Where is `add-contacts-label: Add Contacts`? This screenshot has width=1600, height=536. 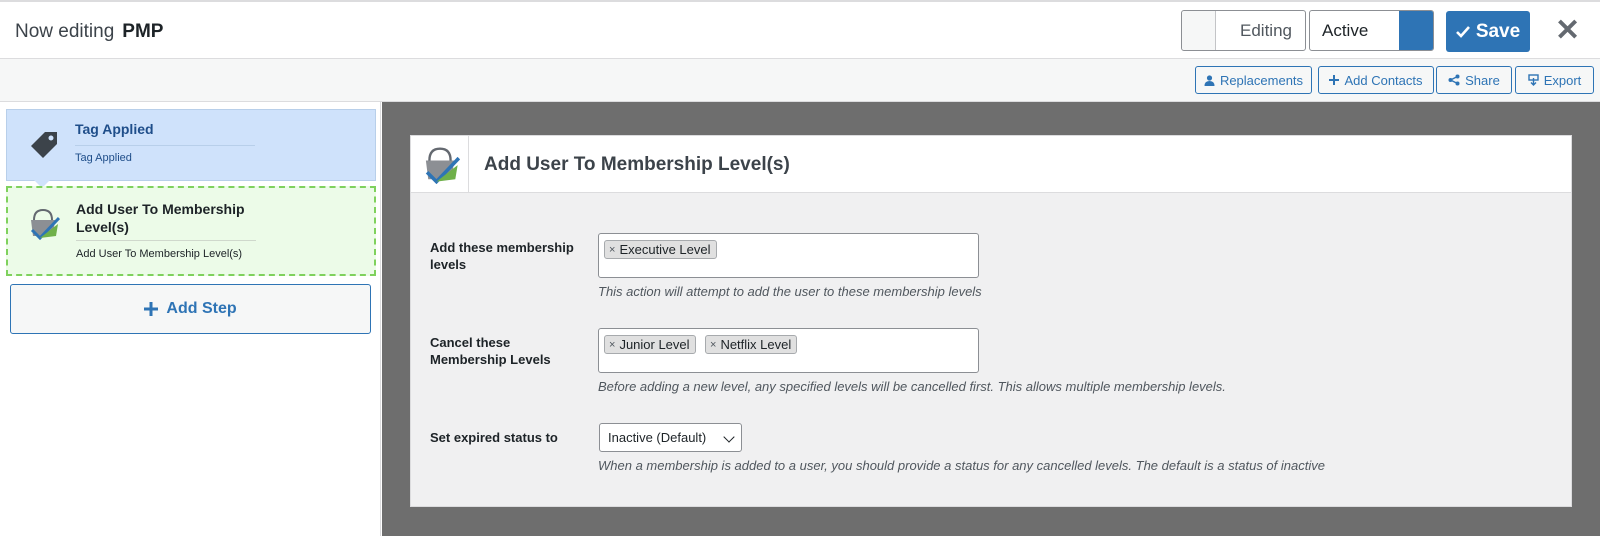 add-contacts-label: Add Contacts is located at coordinates (1383, 80).